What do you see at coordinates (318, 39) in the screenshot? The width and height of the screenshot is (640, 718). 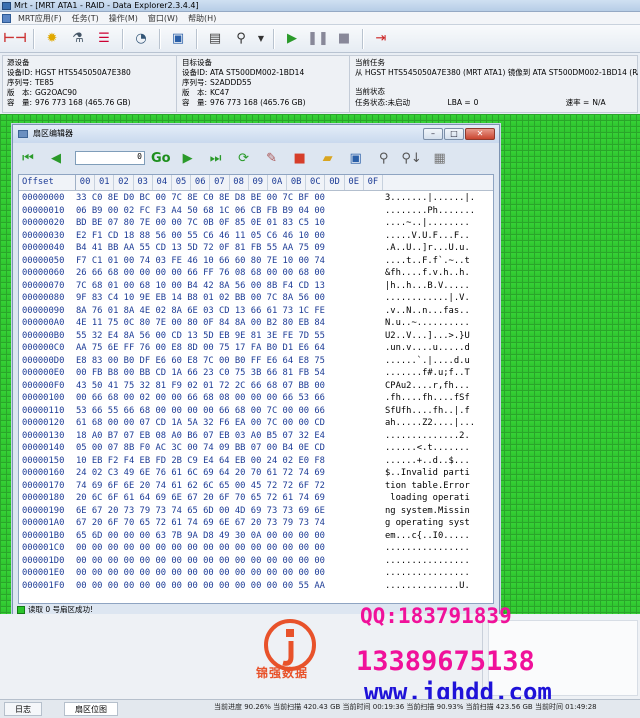 I see `pause-button: ❚❚` at bounding box center [318, 39].